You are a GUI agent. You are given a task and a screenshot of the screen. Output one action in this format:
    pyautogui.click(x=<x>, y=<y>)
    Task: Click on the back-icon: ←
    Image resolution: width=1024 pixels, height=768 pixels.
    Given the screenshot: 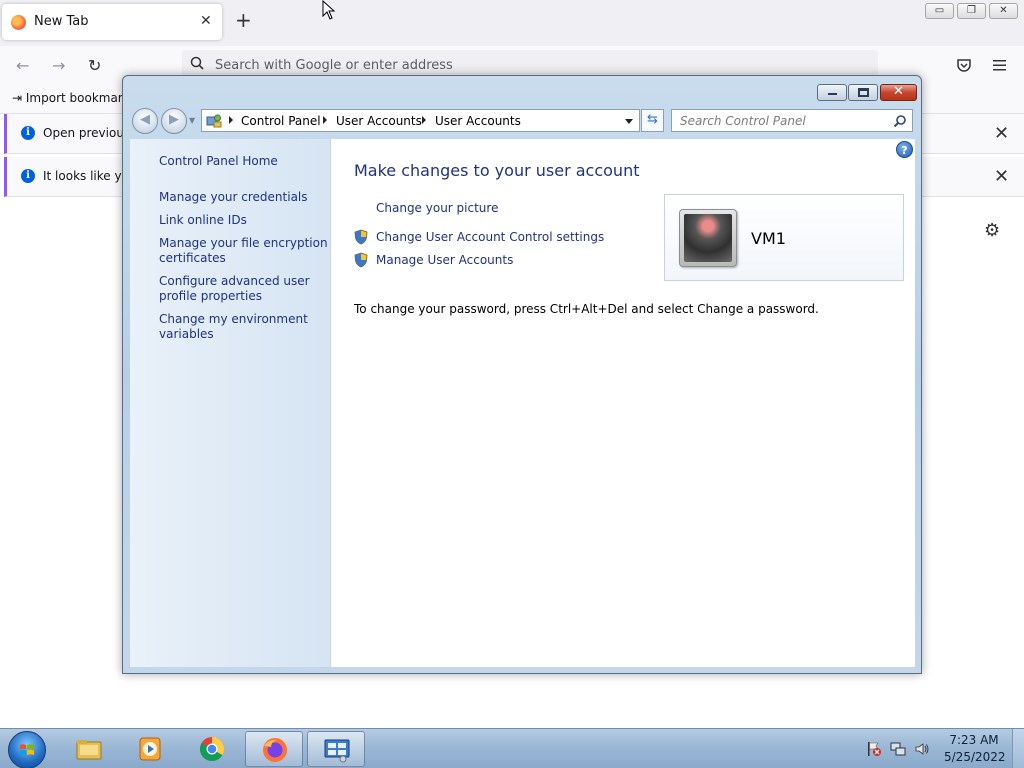 What is the action you would take?
    pyautogui.click(x=22, y=65)
    